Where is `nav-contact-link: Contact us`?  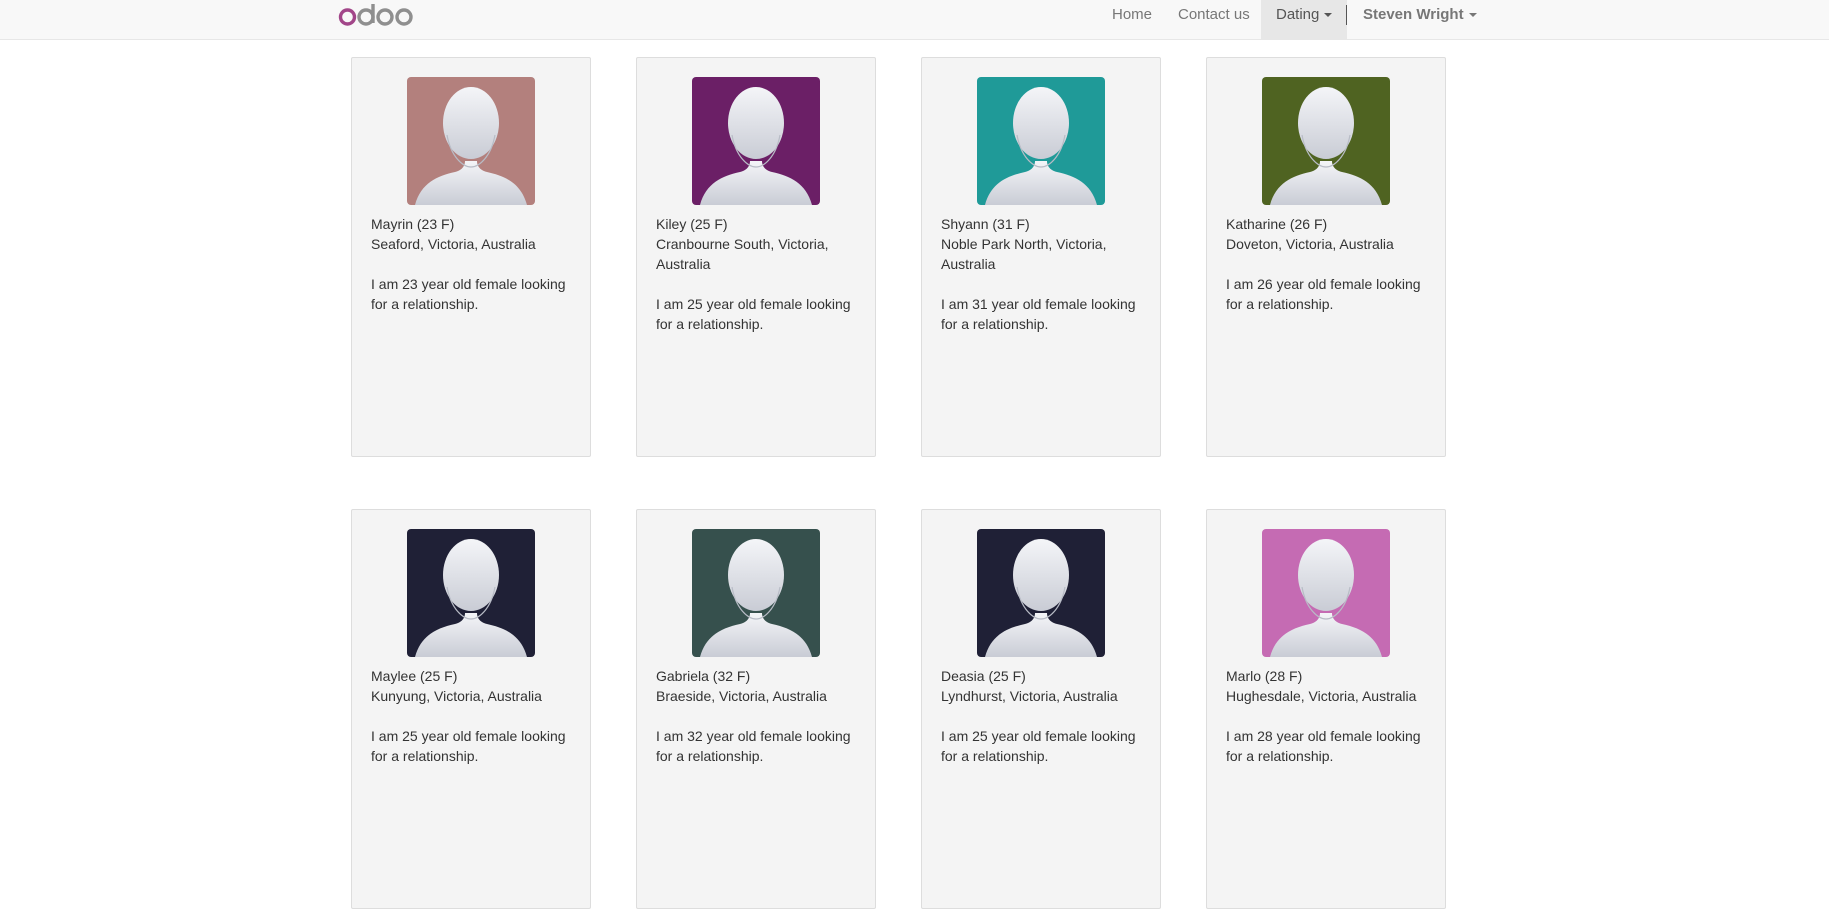 nav-contact-link: Contact us is located at coordinates (1214, 19).